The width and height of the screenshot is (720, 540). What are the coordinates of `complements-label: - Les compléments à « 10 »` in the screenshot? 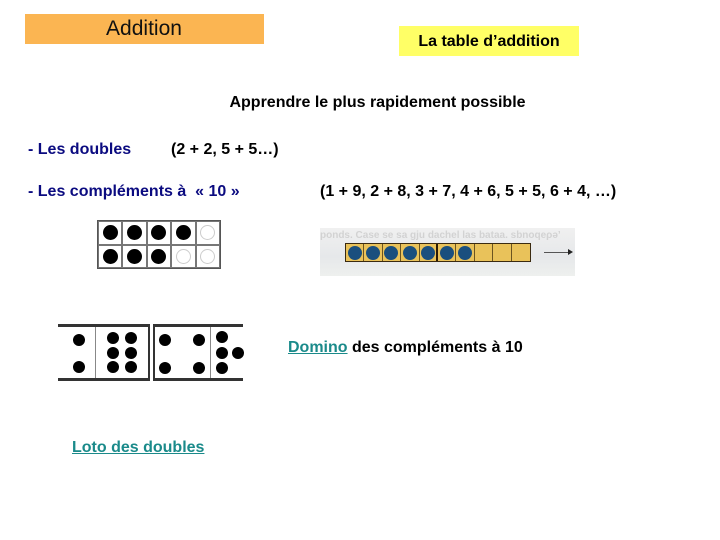 It's located at (134, 191).